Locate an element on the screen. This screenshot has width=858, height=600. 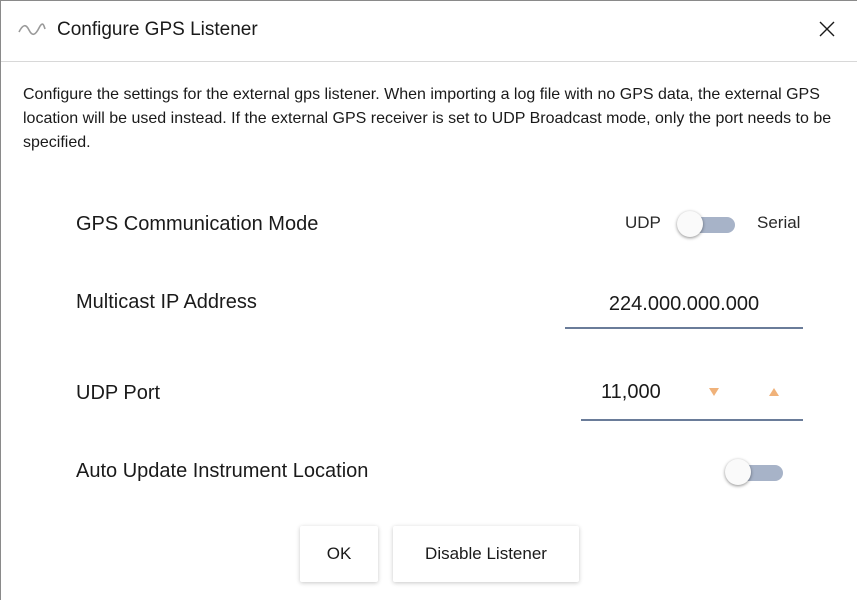
mode-label: GPS Communication Mode is located at coordinates (197, 224).